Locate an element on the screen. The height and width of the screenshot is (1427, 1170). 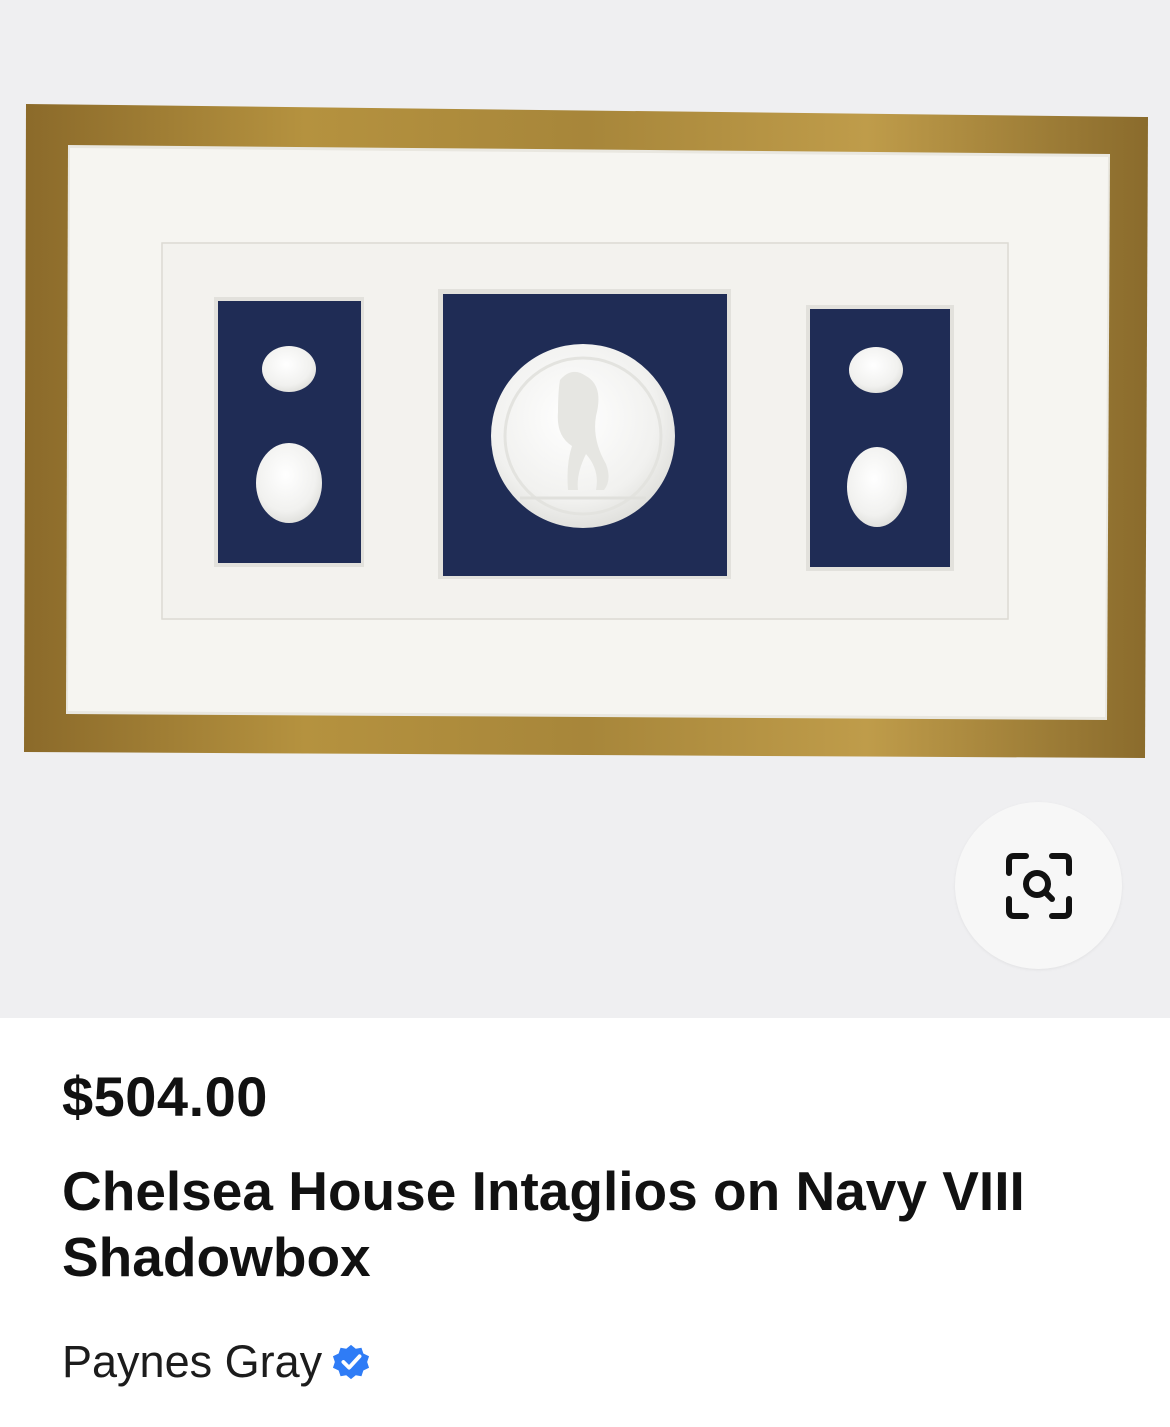
visual-search-icon is located at coordinates (1038, 885).